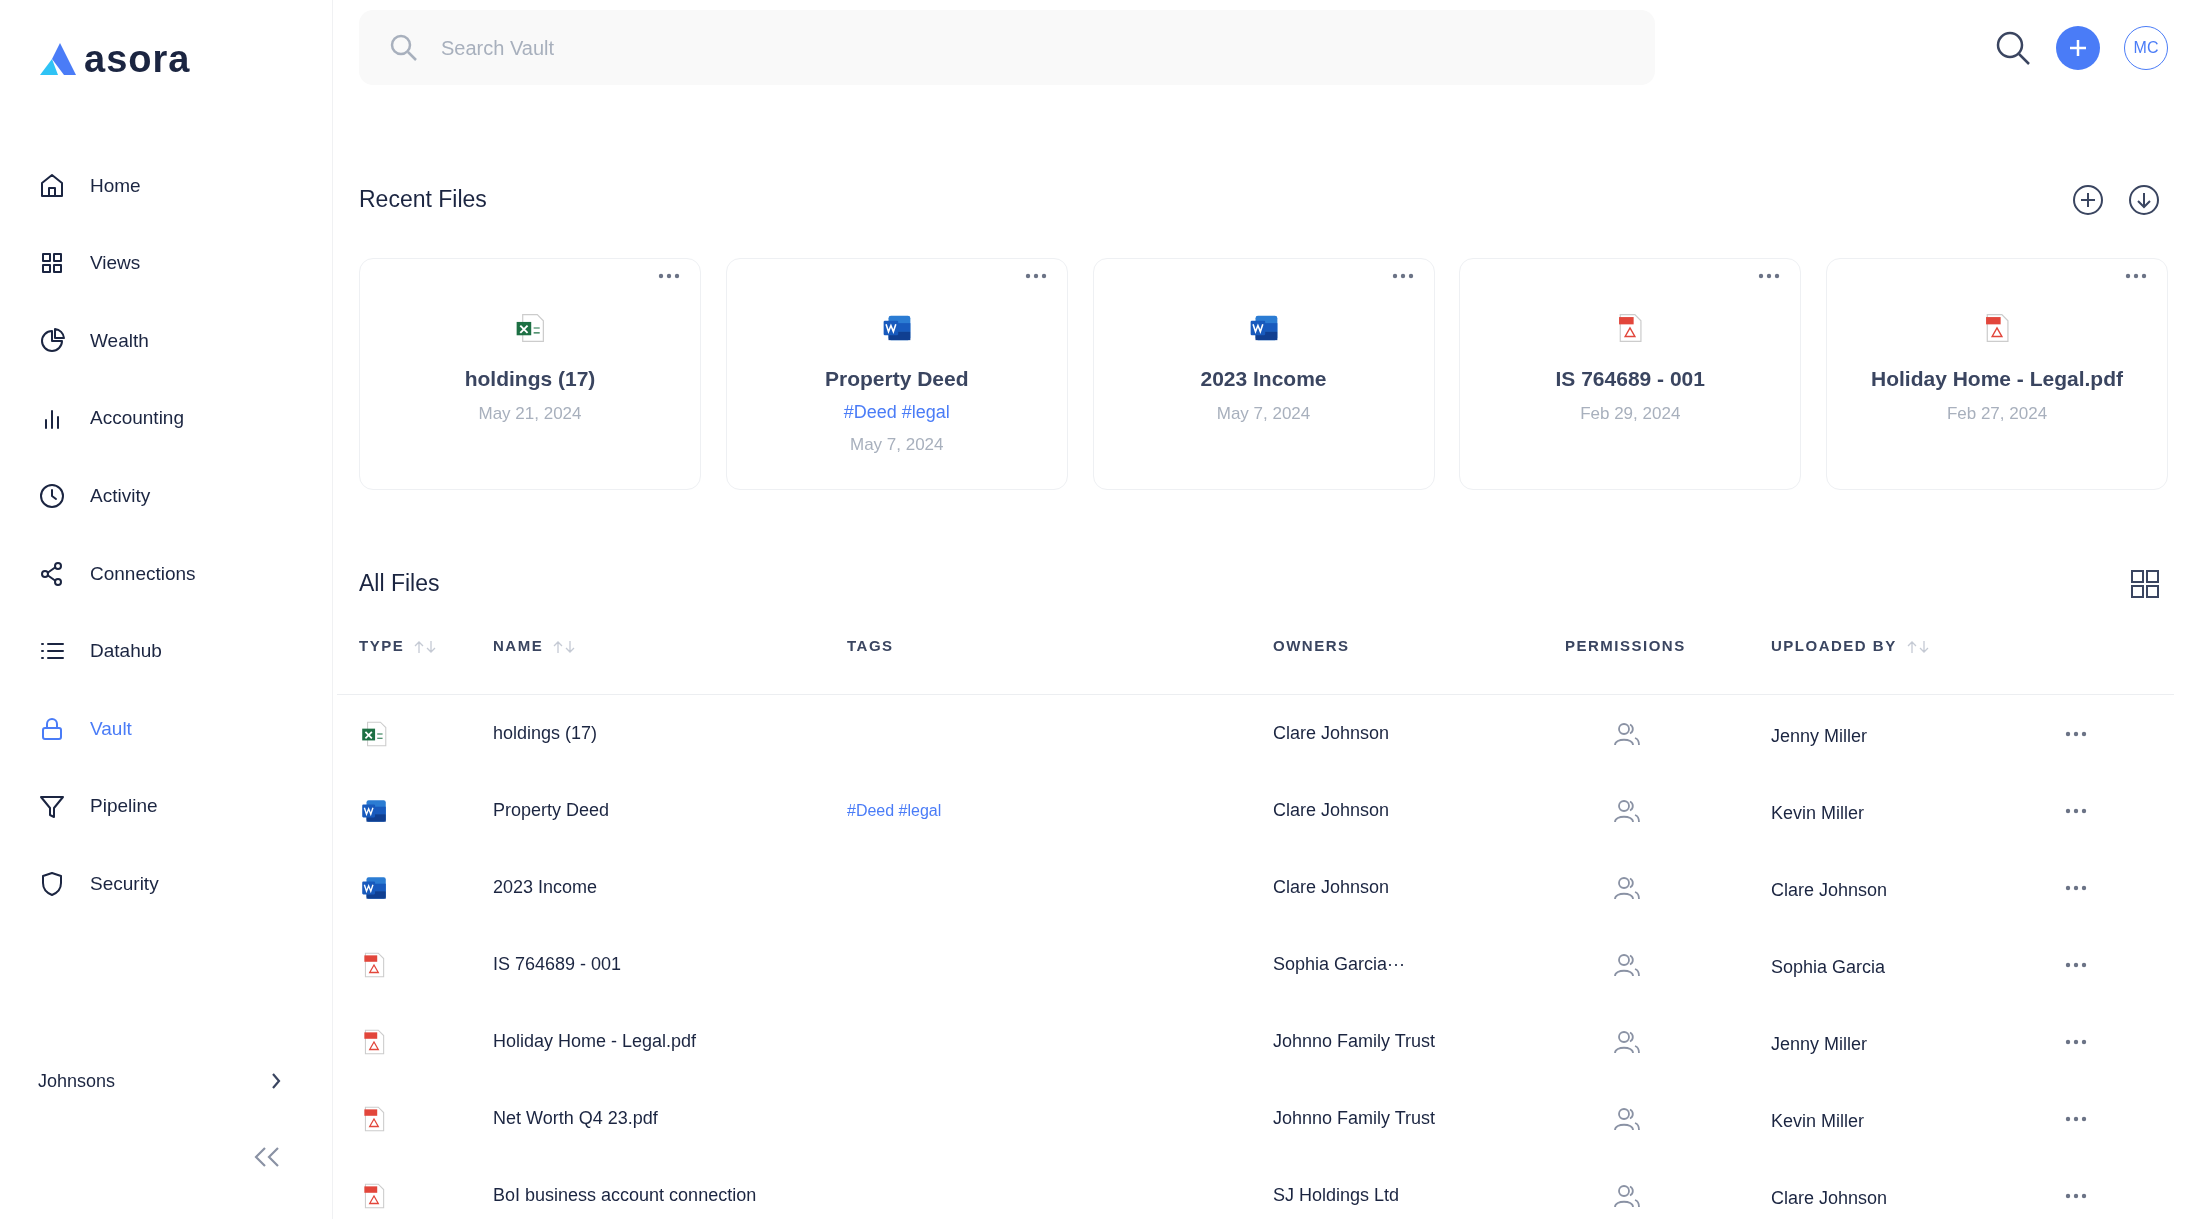 This screenshot has width=2196, height=1219. I want to click on plus-icon, so click(2078, 47).